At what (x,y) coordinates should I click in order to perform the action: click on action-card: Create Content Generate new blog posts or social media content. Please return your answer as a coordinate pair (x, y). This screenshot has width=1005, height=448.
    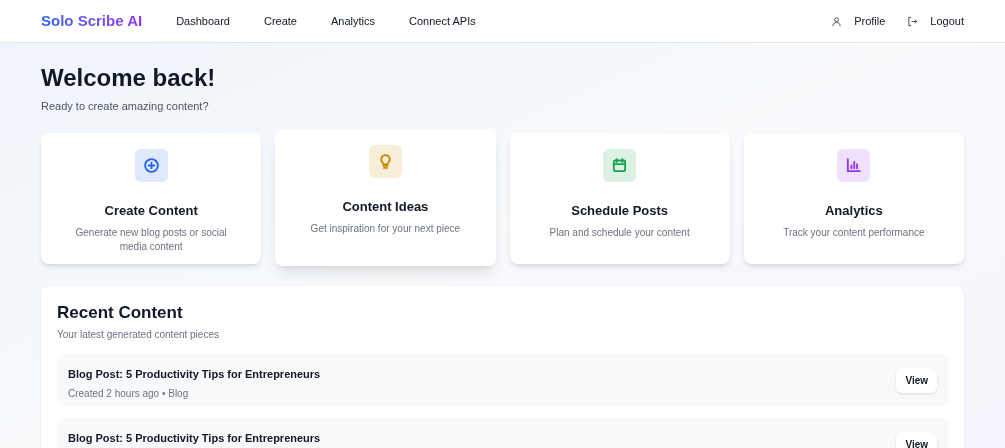
    Looking at the image, I should click on (151, 198).